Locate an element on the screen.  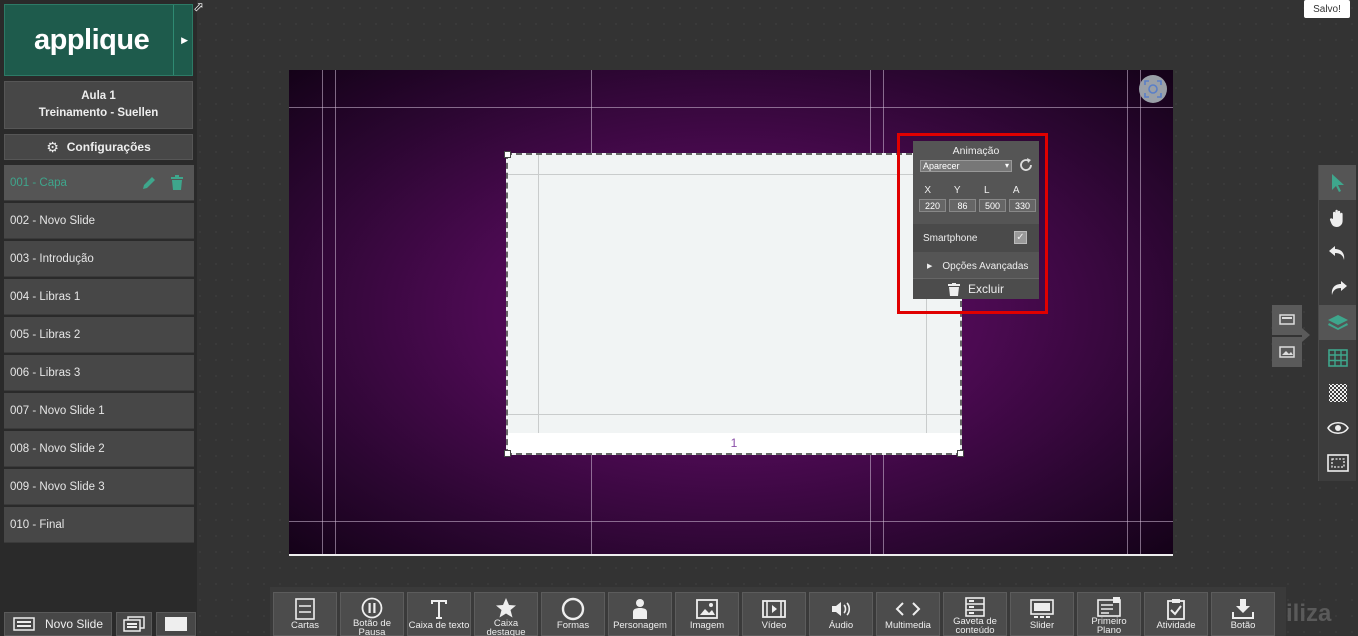
image-view-button is located at coordinates (1287, 352).